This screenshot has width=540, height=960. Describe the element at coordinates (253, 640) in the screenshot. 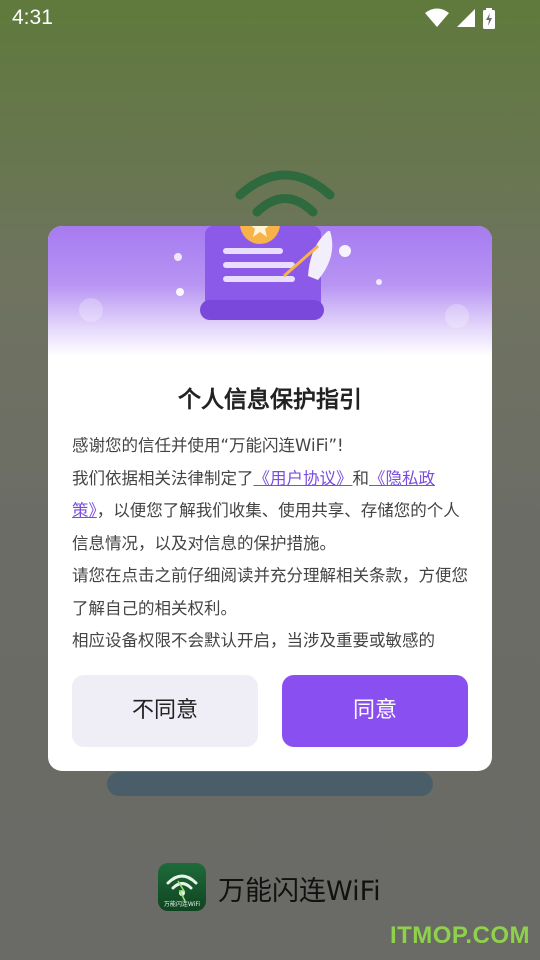

I see `permissions-text: 相应设备权限不会默认开启，当涉及重要或敏感的` at that location.